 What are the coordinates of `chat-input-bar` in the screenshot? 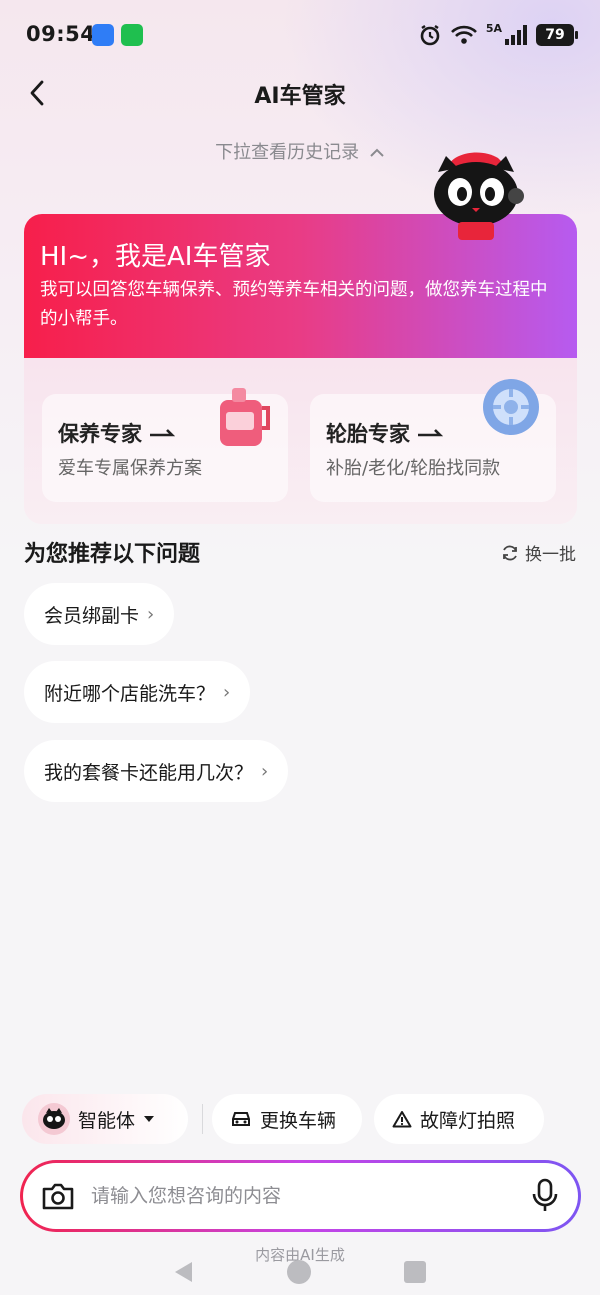 It's located at (300, 1196).